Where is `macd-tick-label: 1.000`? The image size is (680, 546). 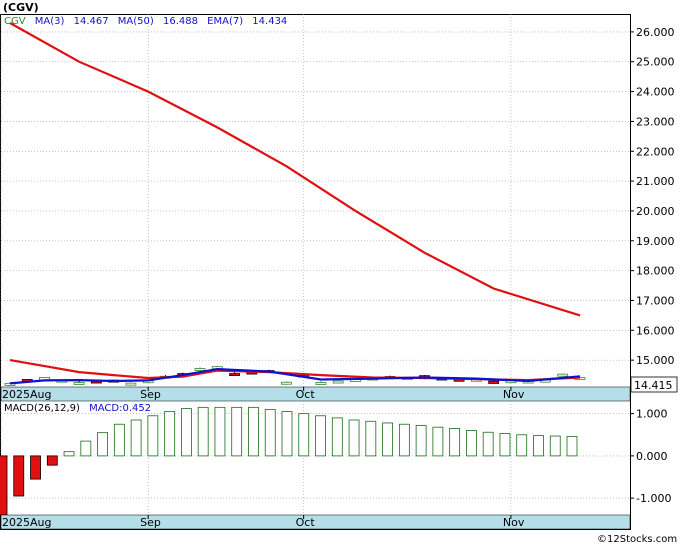 macd-tick-label: 1.000 is located at coordinates (652, 414).